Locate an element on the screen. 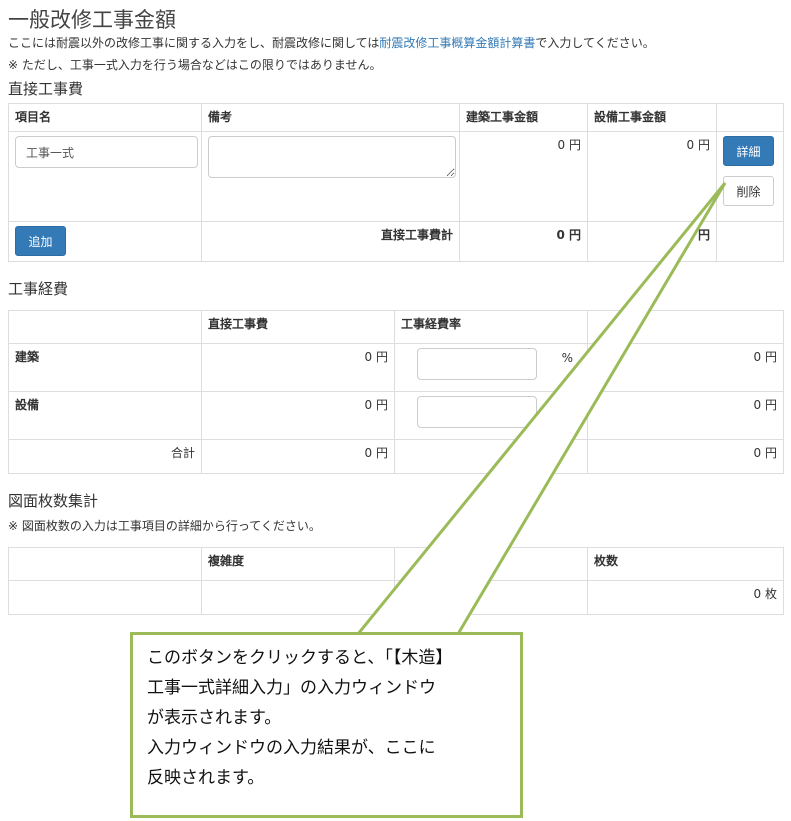 This screenshot has width=791, height=821. col-building-amount: 建築工事金額 is located at coordinates (523, 117).